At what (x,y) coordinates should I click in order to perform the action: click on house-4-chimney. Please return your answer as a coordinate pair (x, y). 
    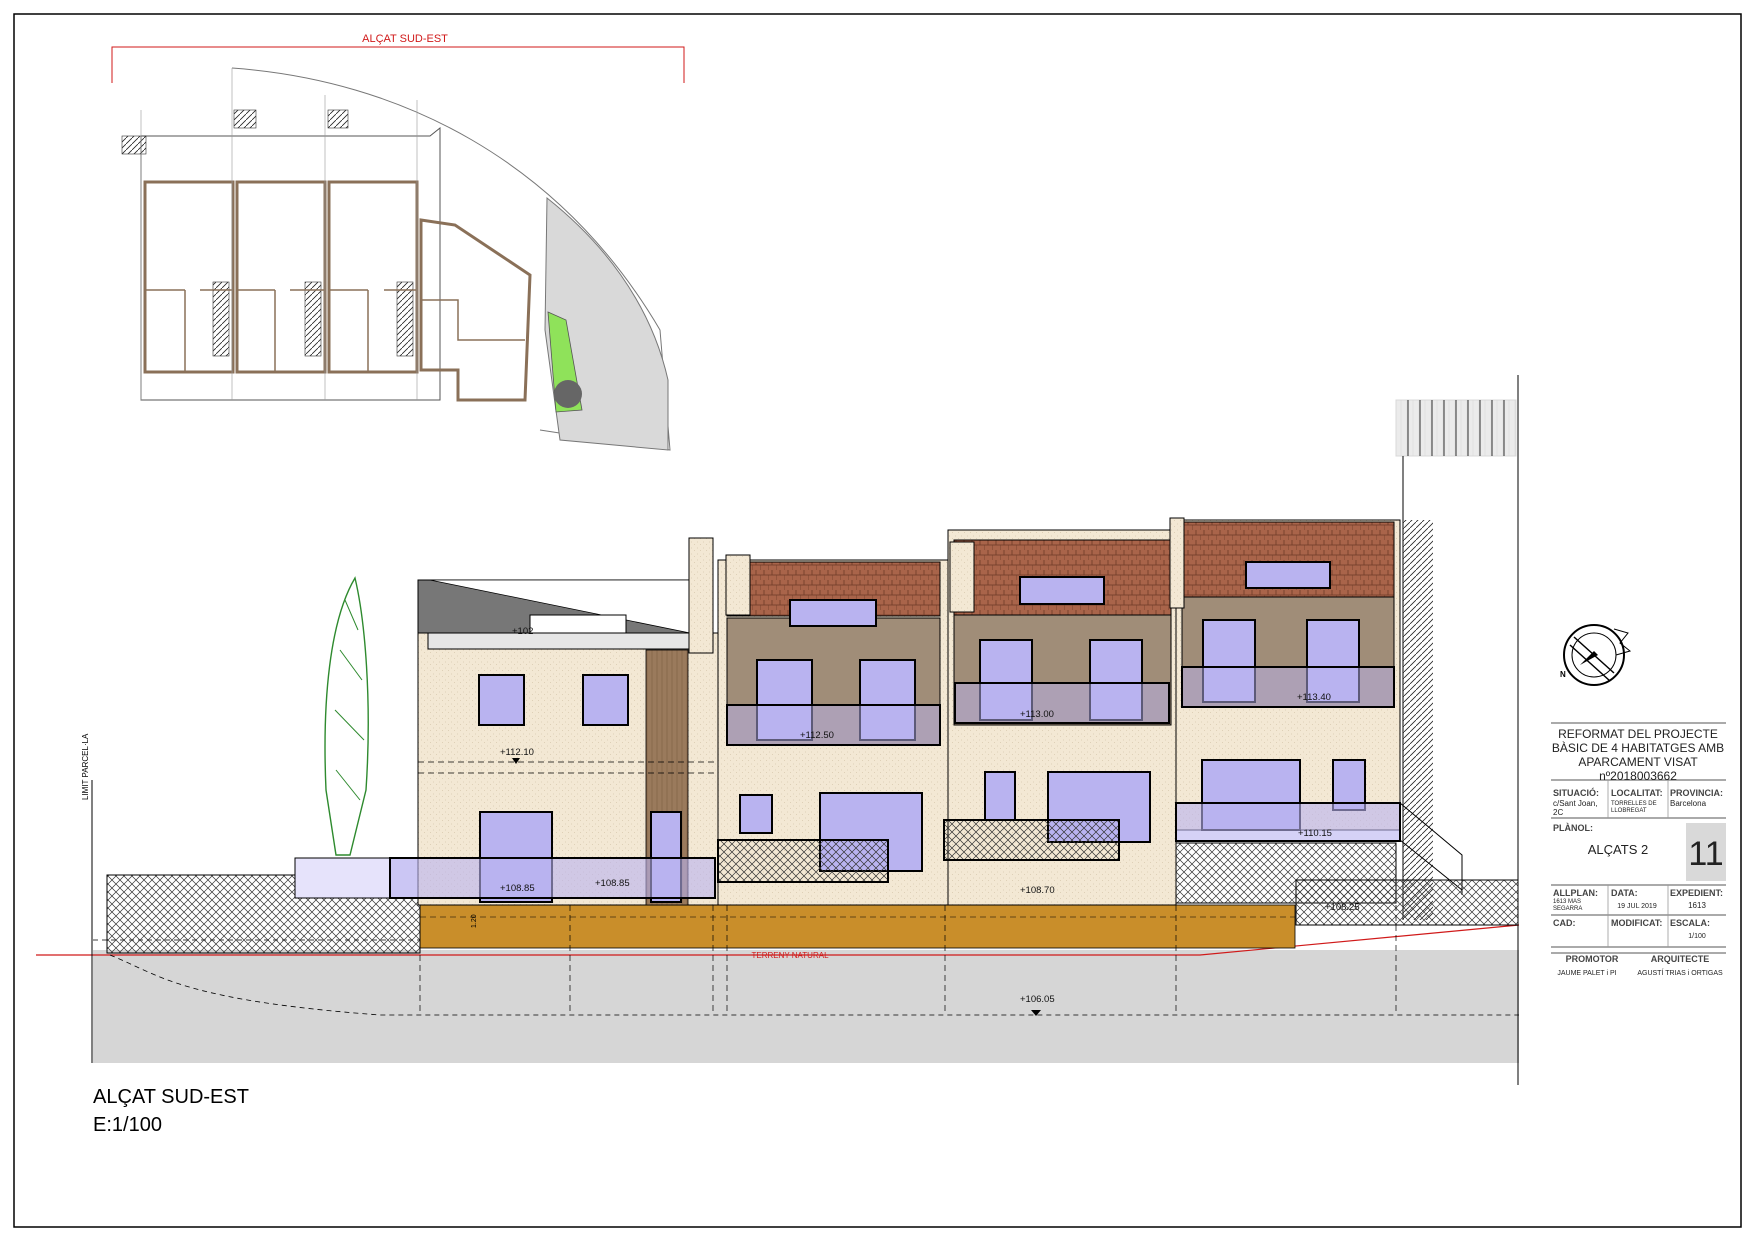
    Looking at the image, I should click on (1177, 563).